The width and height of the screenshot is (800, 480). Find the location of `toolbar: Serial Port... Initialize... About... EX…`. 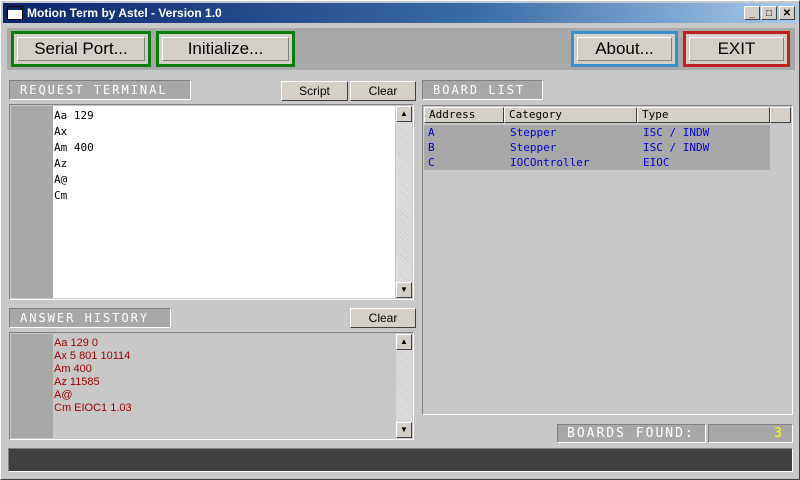

toolbar: Serial Port... Initialize... About... EX… is located at coordinates (401, 49).